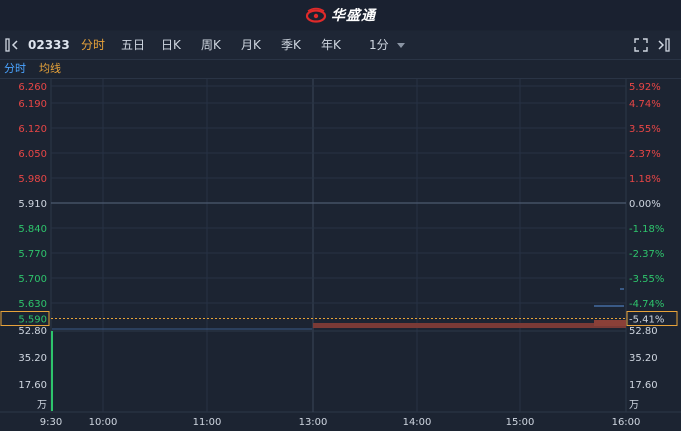 The width and height of the screenshot is (681, 431). Describe the element at coordinates (646, 254) in the screenshot. I see `percent-tick-label: -2.37%` at that location.